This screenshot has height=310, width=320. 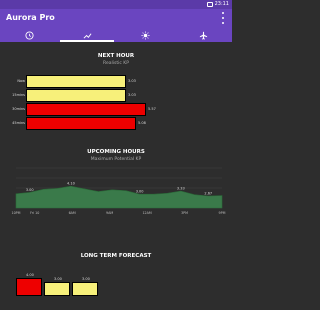 I want to click on tab-bar, so click(x=116, y=35).